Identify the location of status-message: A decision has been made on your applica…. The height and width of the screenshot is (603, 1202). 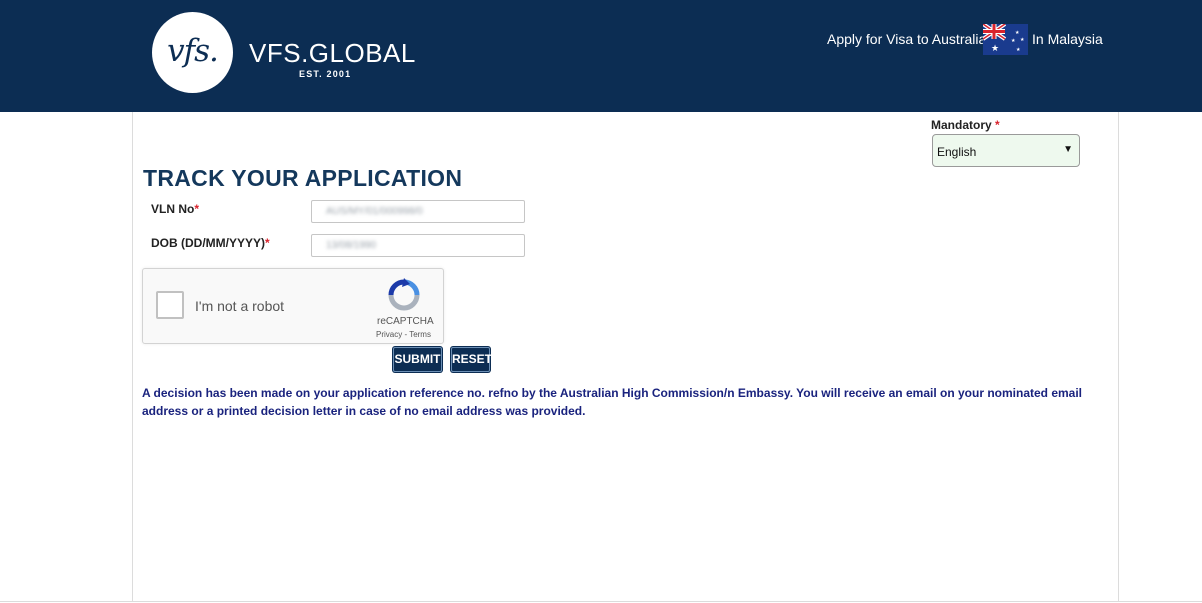
(612, 402).